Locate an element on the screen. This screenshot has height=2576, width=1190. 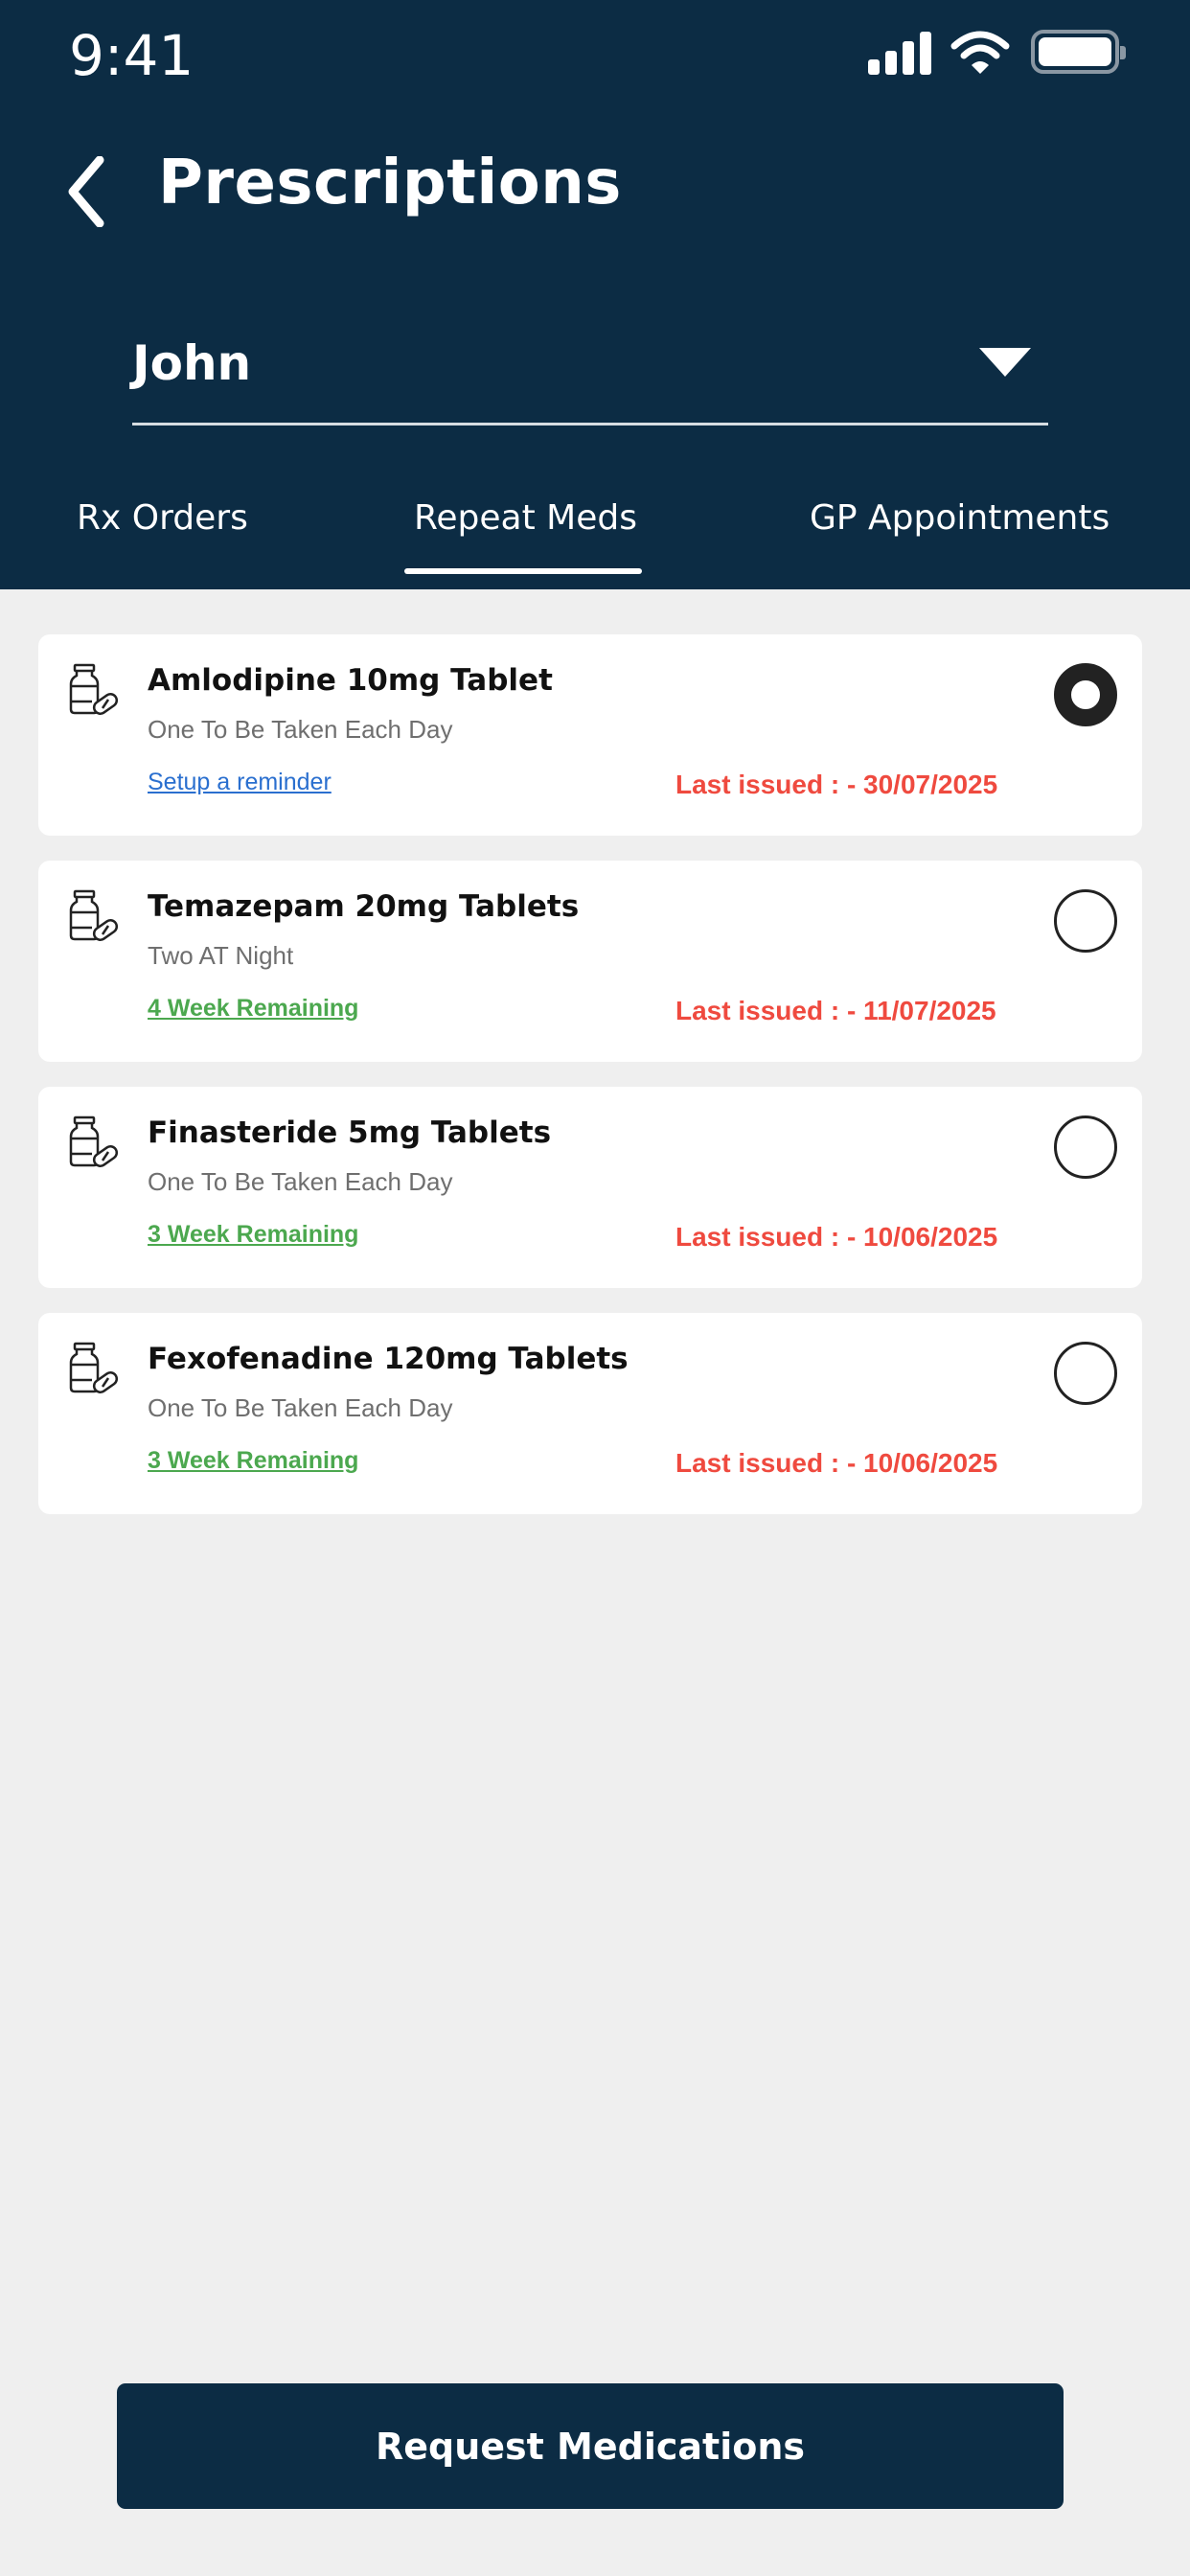
tab-rx-orders: Rx Orders is located at coordinates (163, 518).